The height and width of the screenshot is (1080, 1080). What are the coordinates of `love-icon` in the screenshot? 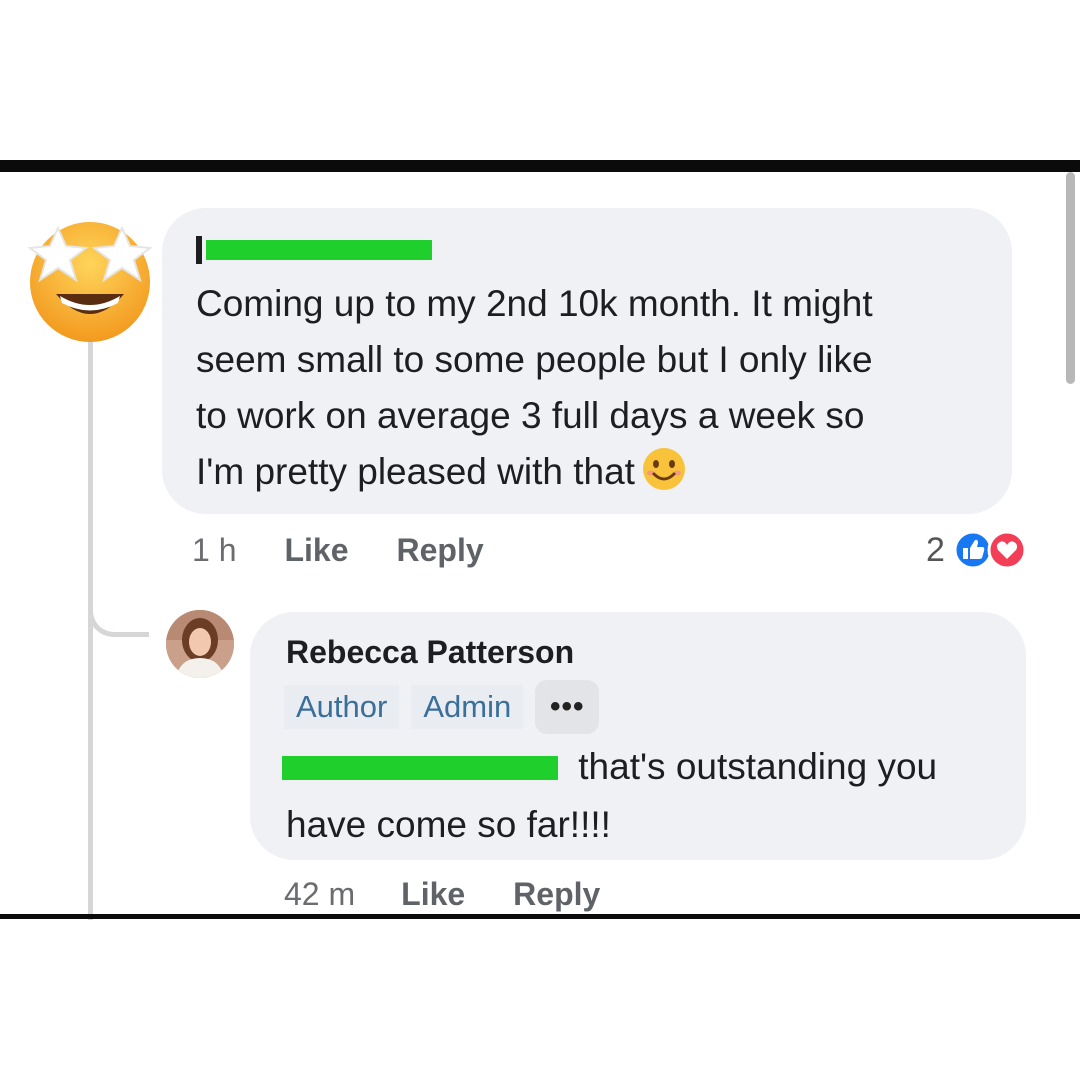 It's located at (1007, 550).